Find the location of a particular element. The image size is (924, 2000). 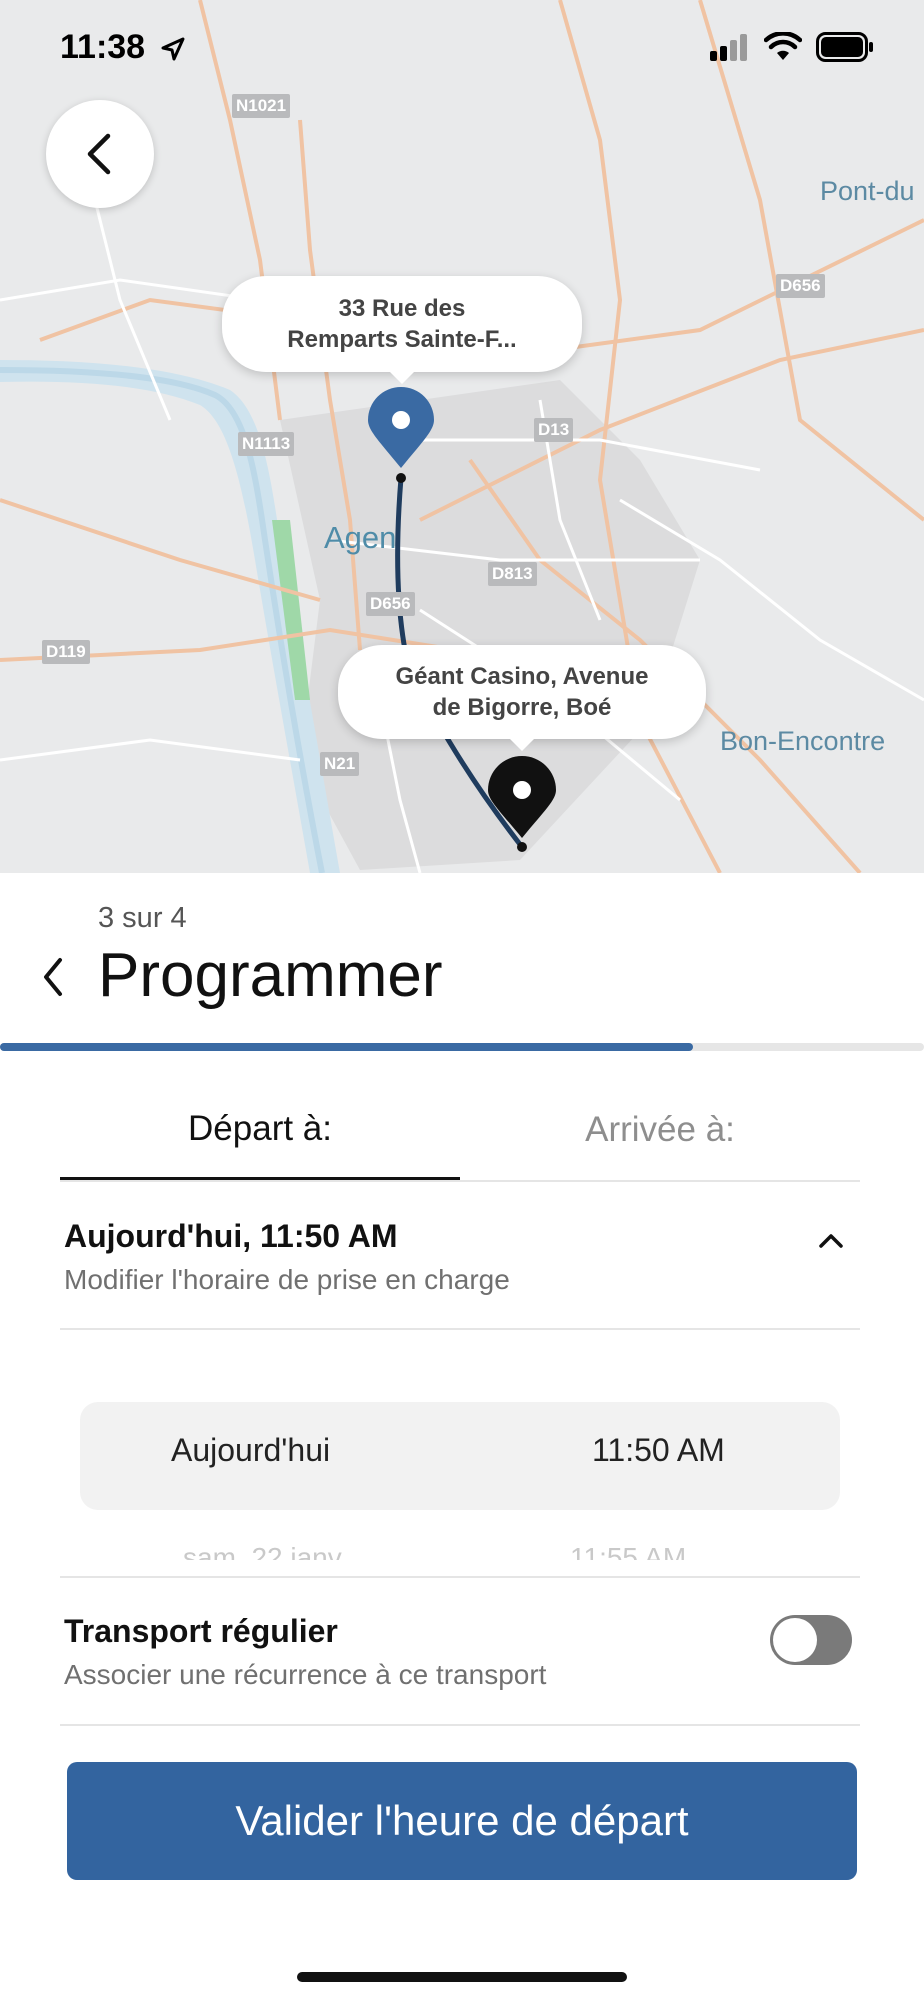

schedule-subtitle: Modifier l'horaire de prise en charge is located at coordinates (287, 1279).